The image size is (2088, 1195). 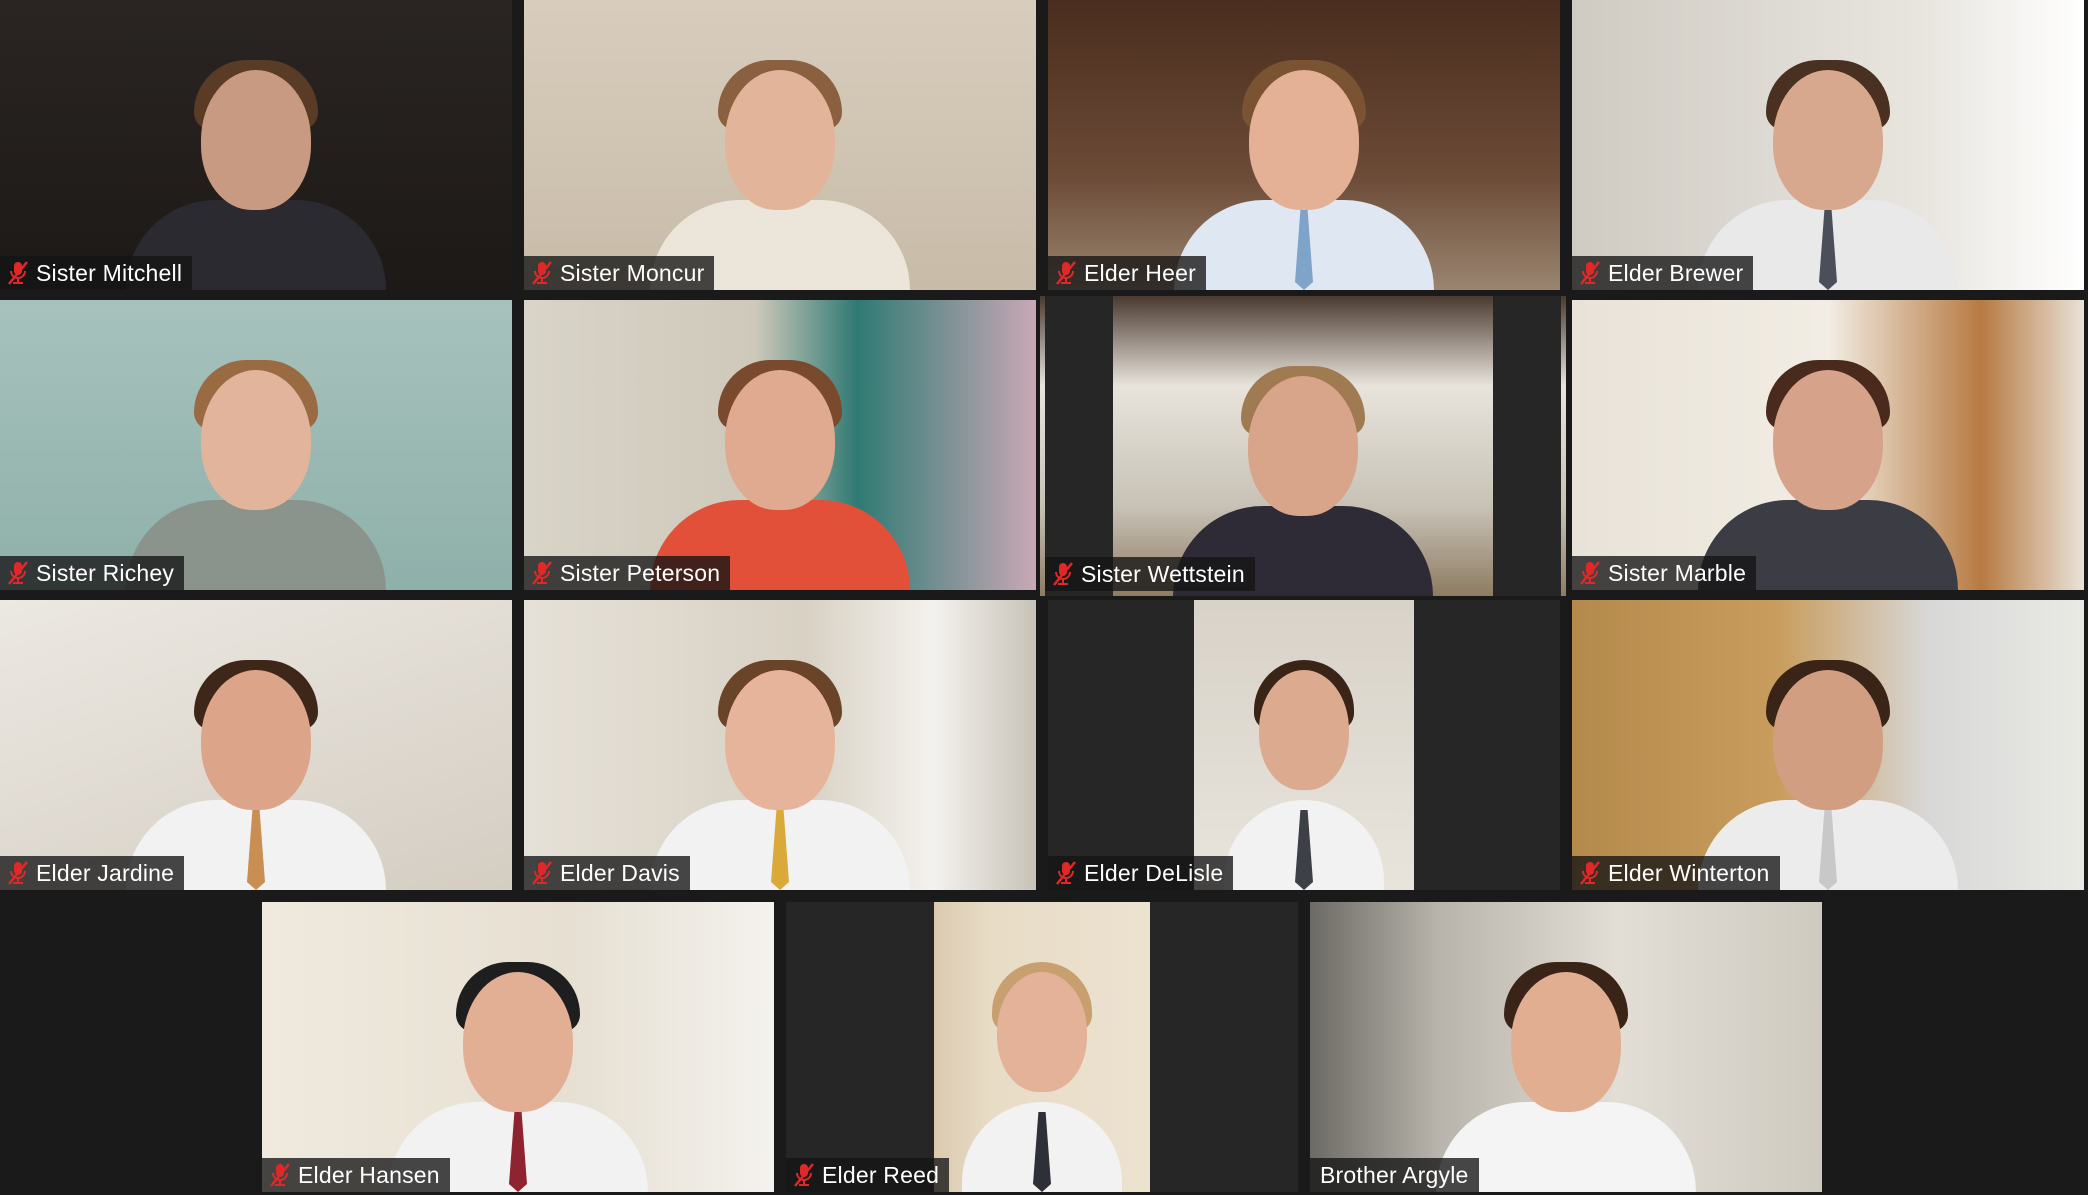 What do you see at coordinates (640, 572) in the screenshot?
I see `participant-name: Sister Peterson` at bounding box center [640, 572].